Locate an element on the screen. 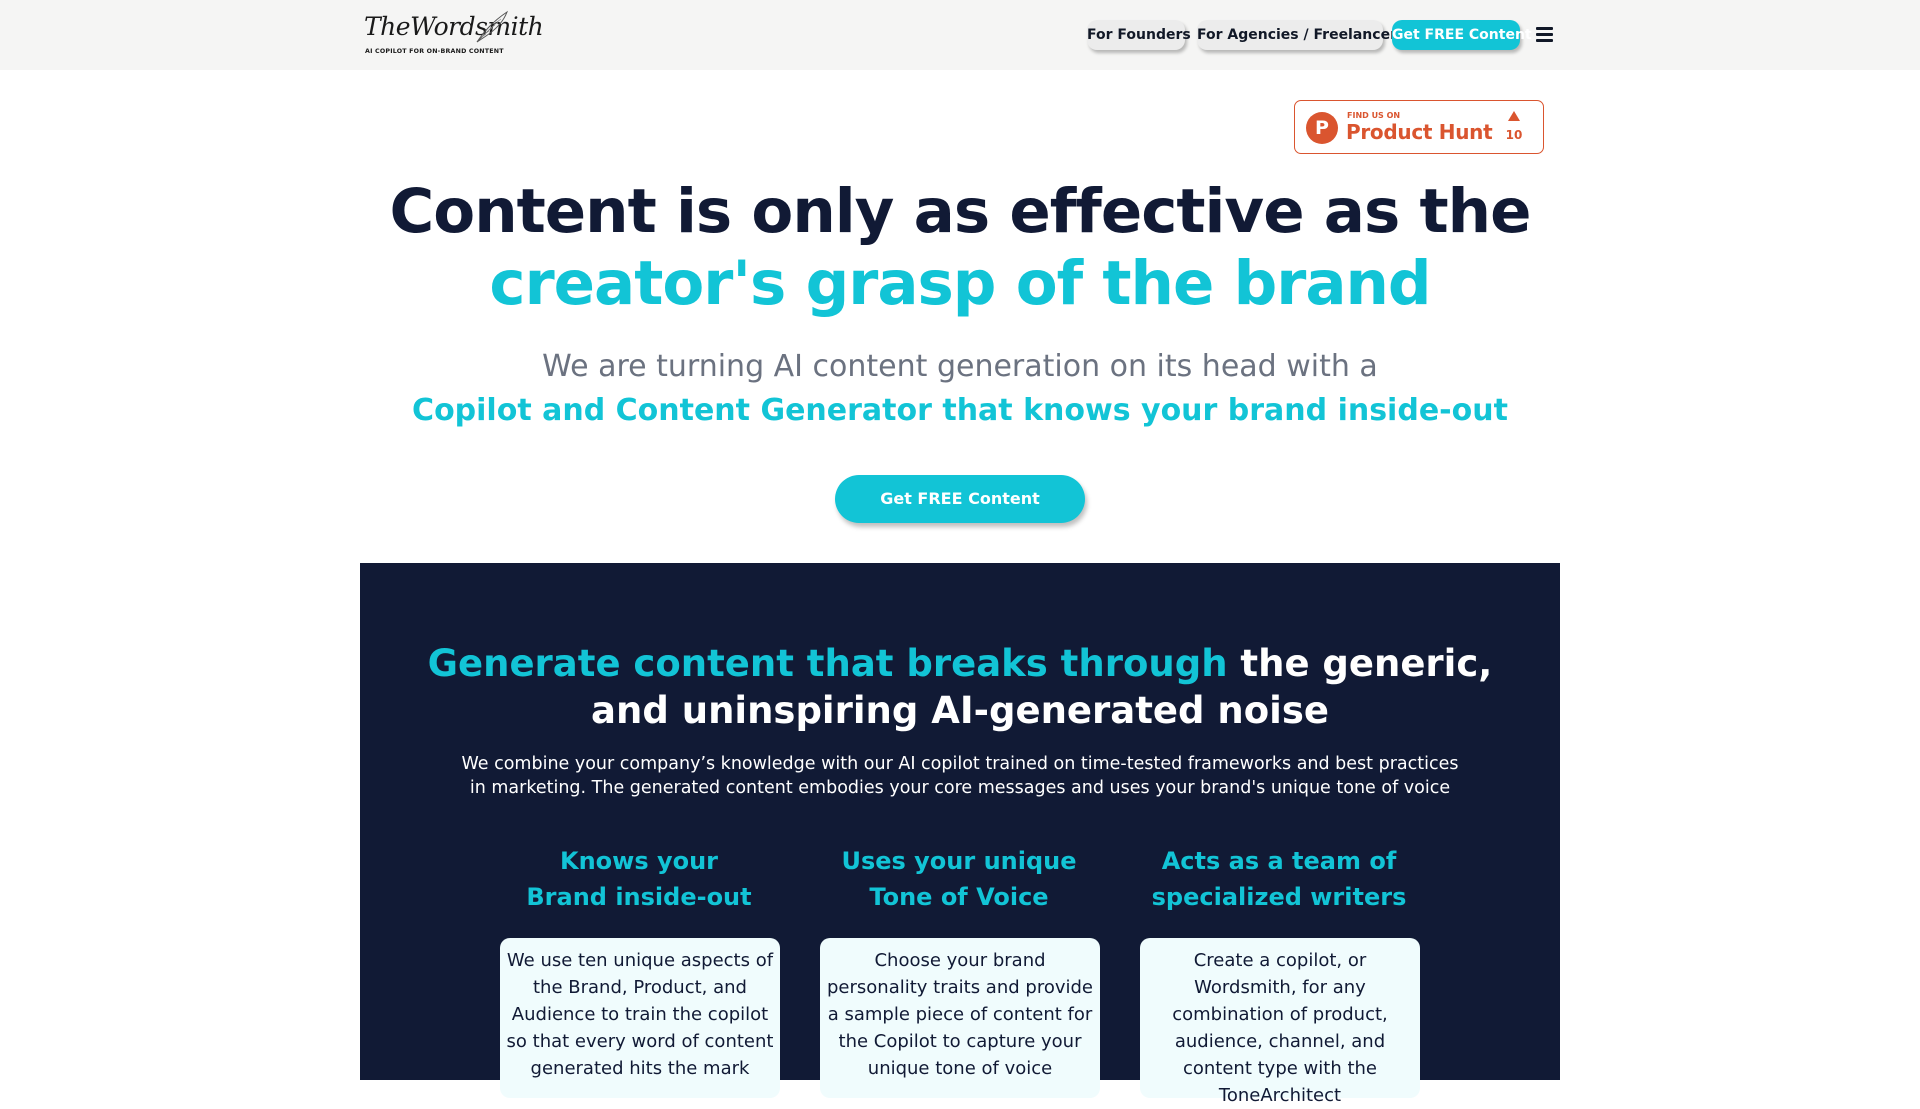  feature-title-tone: Uses your unique Tone of Voice is located at coordinates (959, 879).